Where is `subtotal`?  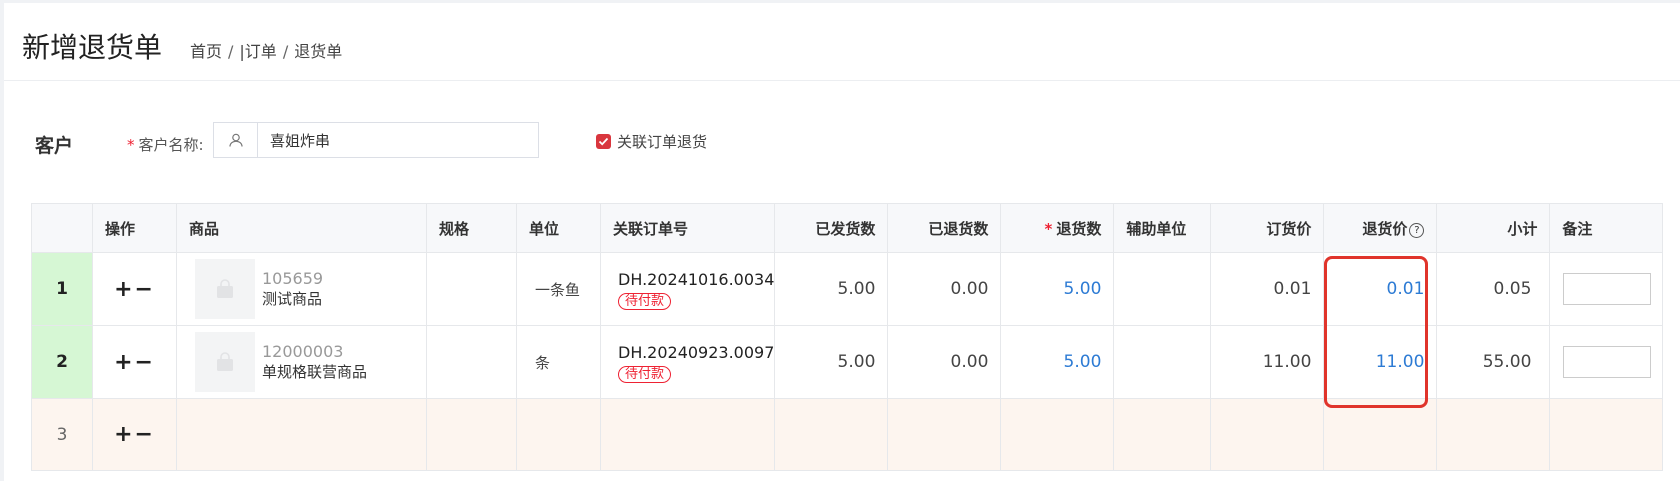
subtotal is located at coordinates (1493, 434).